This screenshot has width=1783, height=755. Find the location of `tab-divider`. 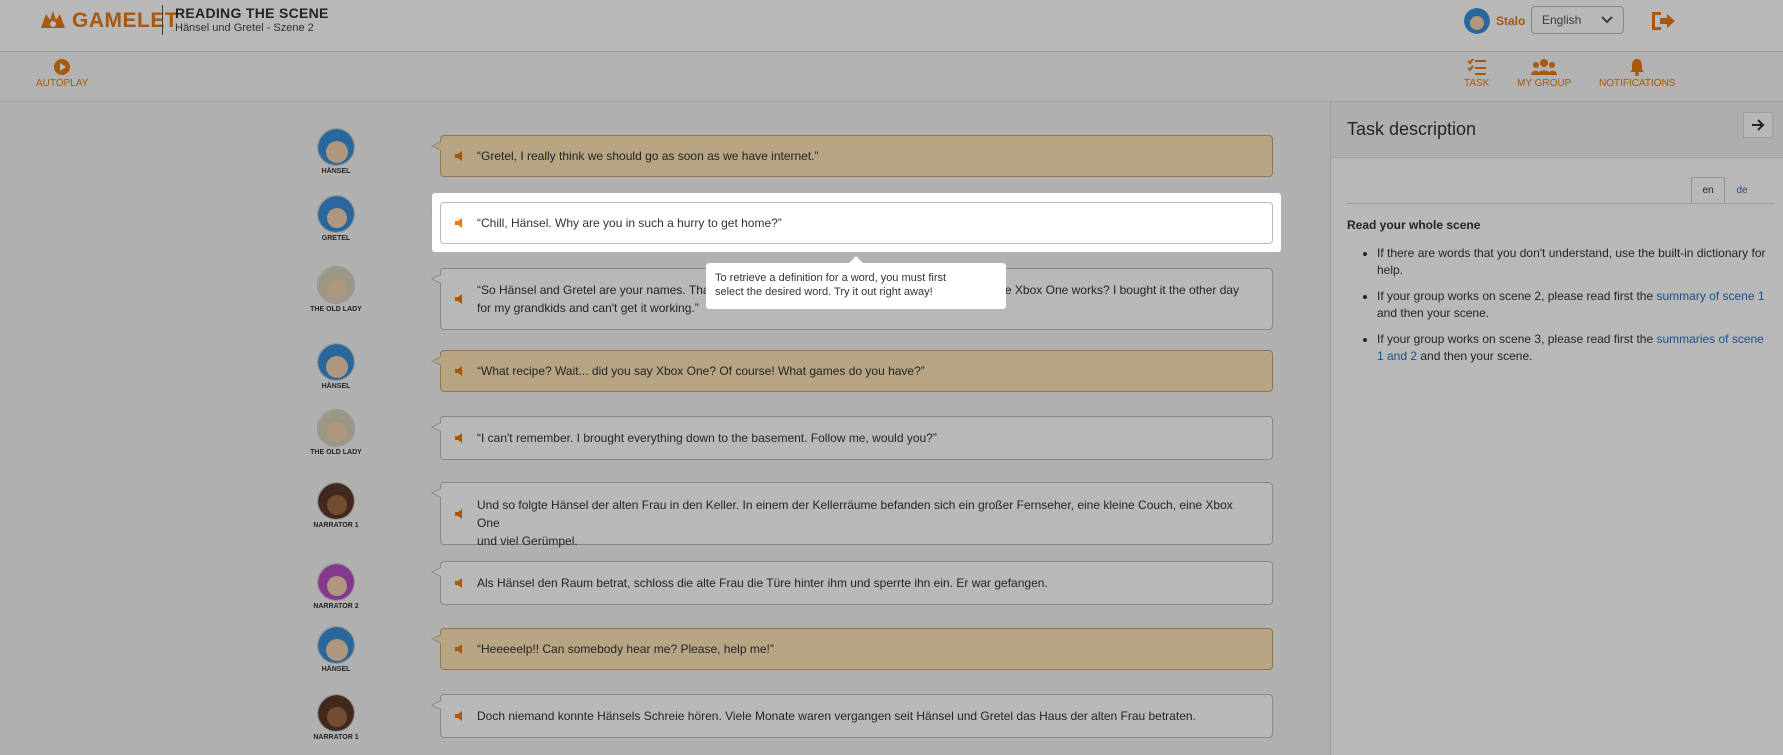

tab-divider is located at coordinates (1561, 203).